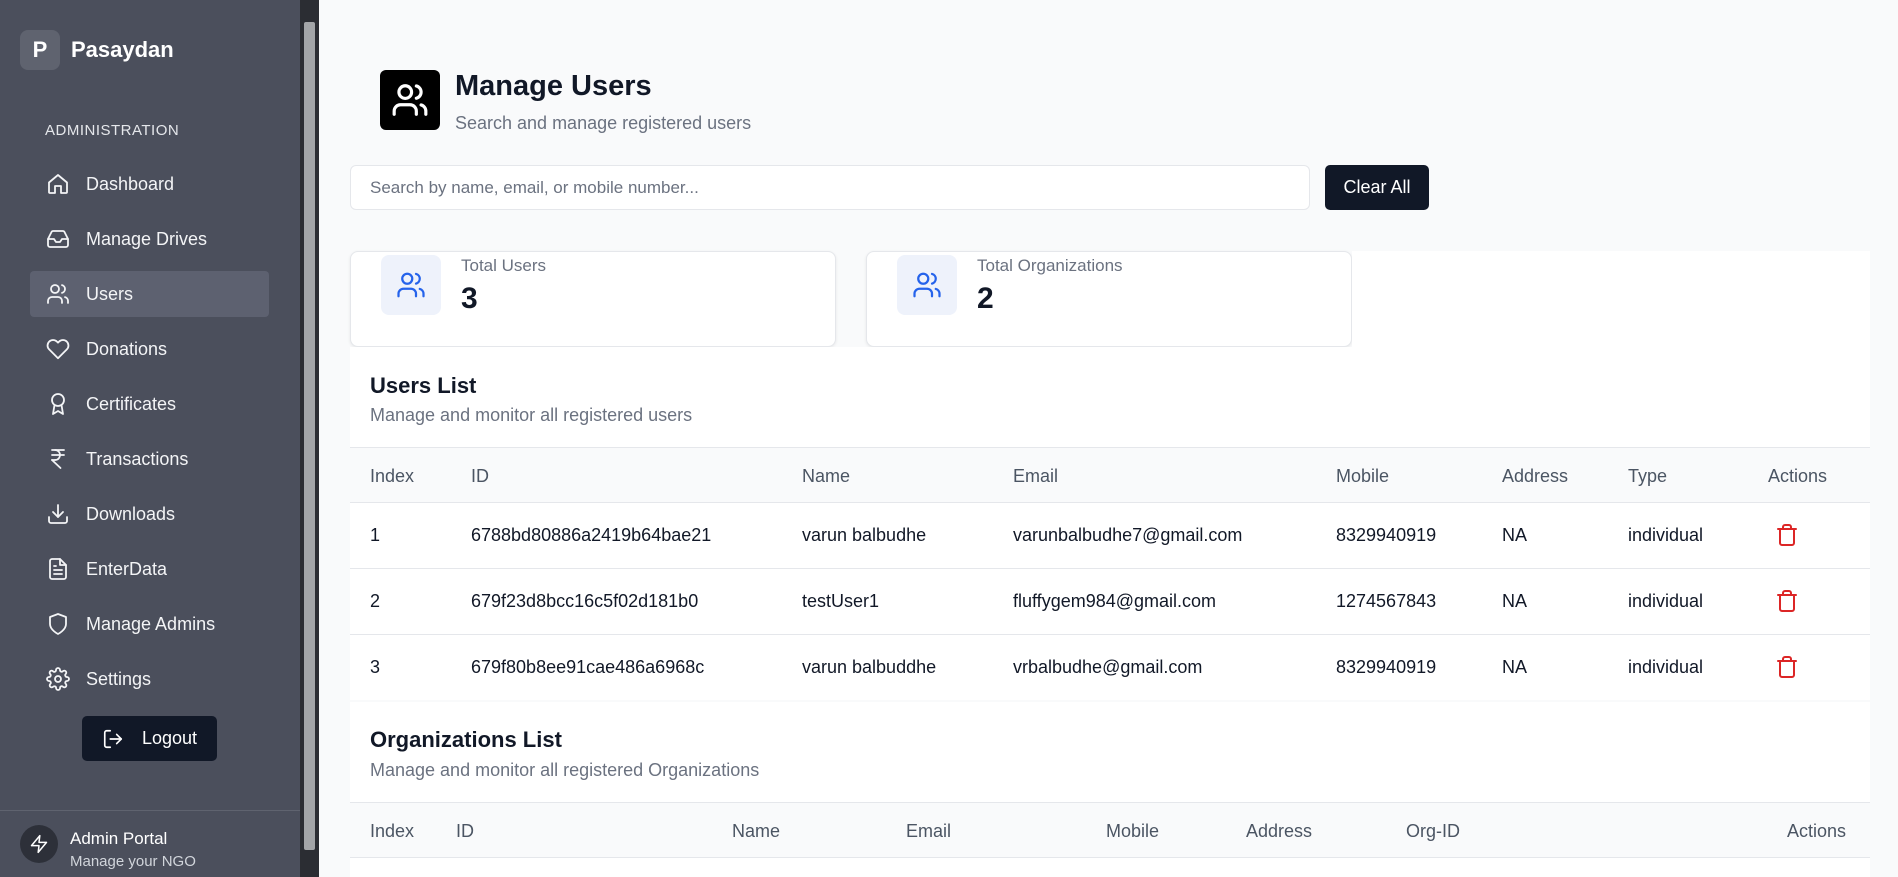 The height and width of the screenshot is (877, 1898). Describe the element at coordinates (1050, 265) in the screenshot. I see `stat-label: Total Organizations` at that location.